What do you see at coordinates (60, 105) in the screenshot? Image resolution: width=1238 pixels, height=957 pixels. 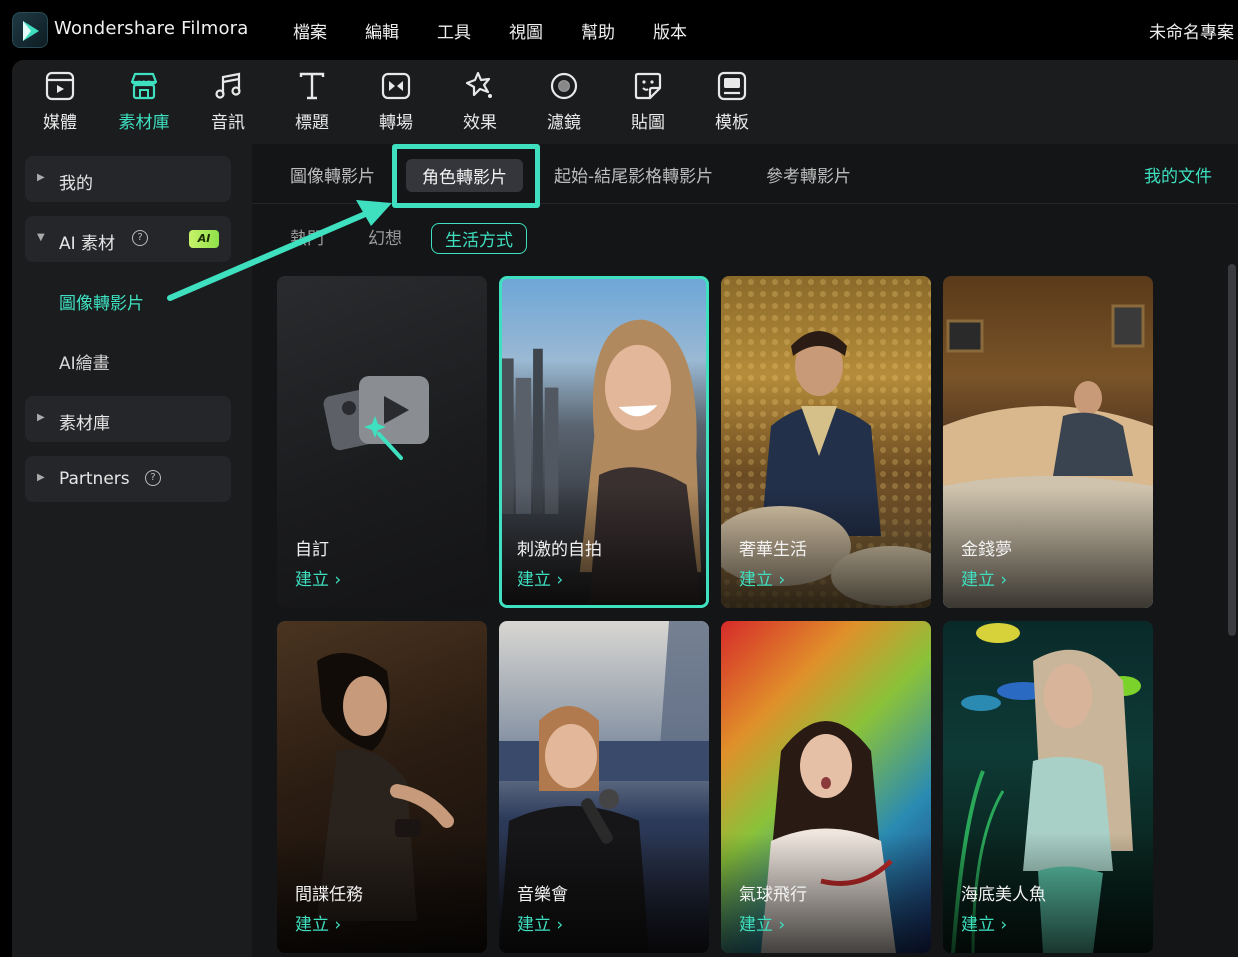 I see `tool-media: 媒體` at bounding box center [60, 105].